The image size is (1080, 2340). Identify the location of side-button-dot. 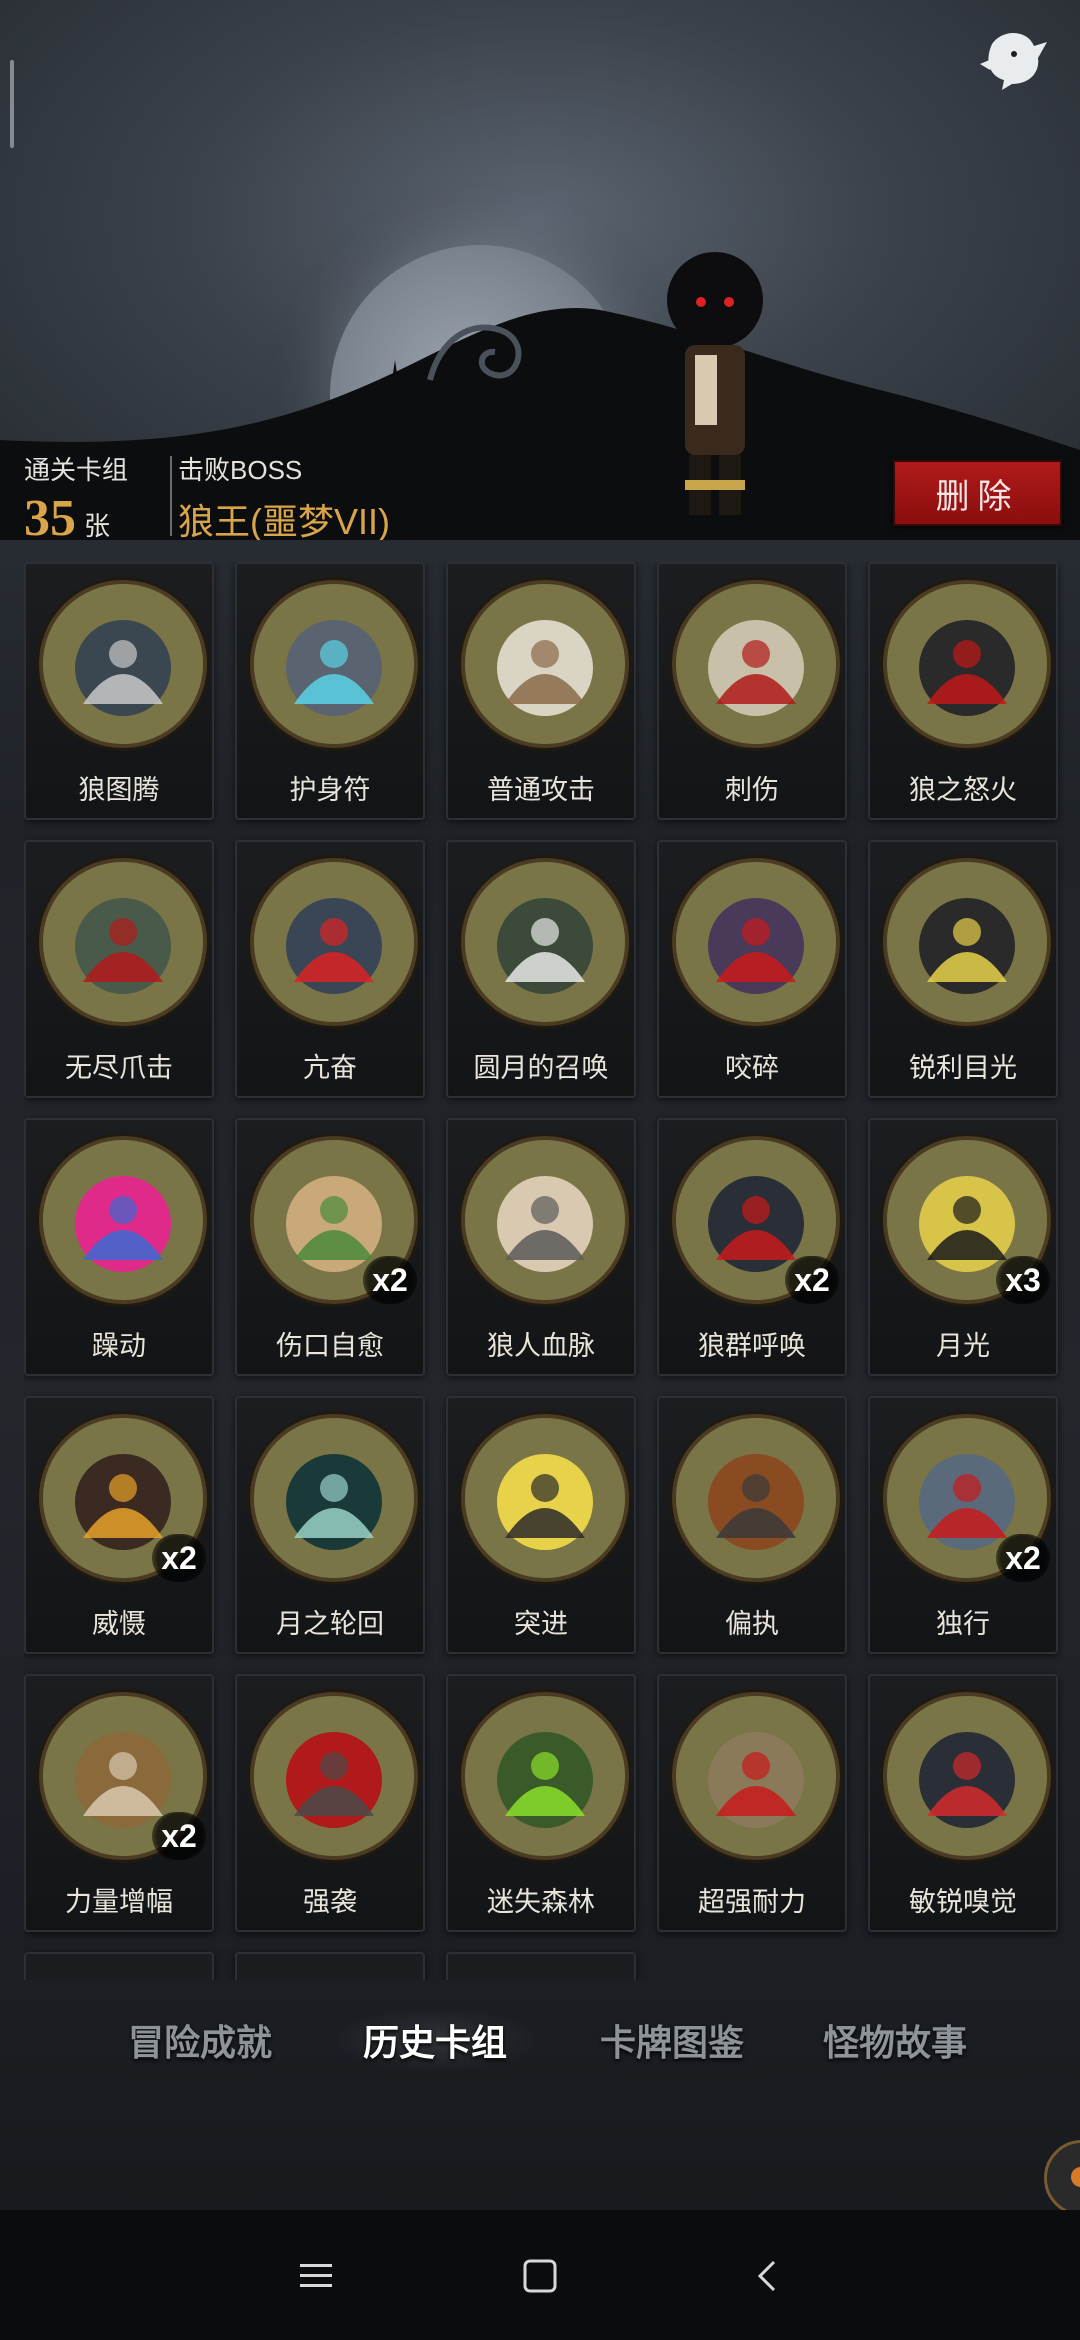
(1075, 2177).